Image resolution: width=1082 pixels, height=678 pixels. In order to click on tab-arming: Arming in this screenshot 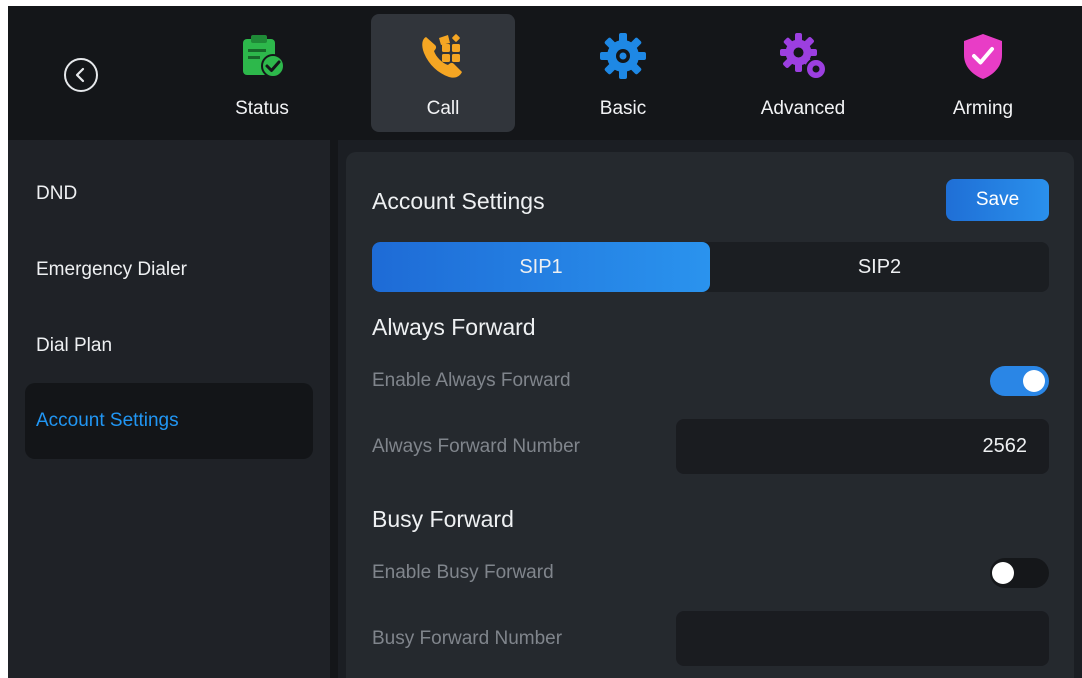, I will do `click(983, 73)`.